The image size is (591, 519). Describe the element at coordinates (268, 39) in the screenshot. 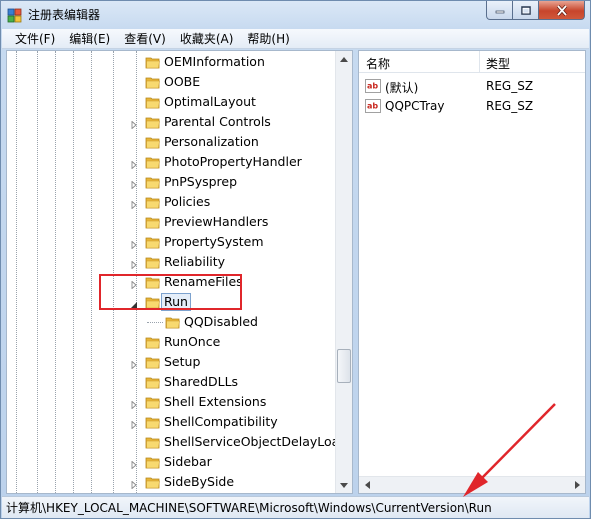

I see `menu-help: 帮助(H)` at that location.